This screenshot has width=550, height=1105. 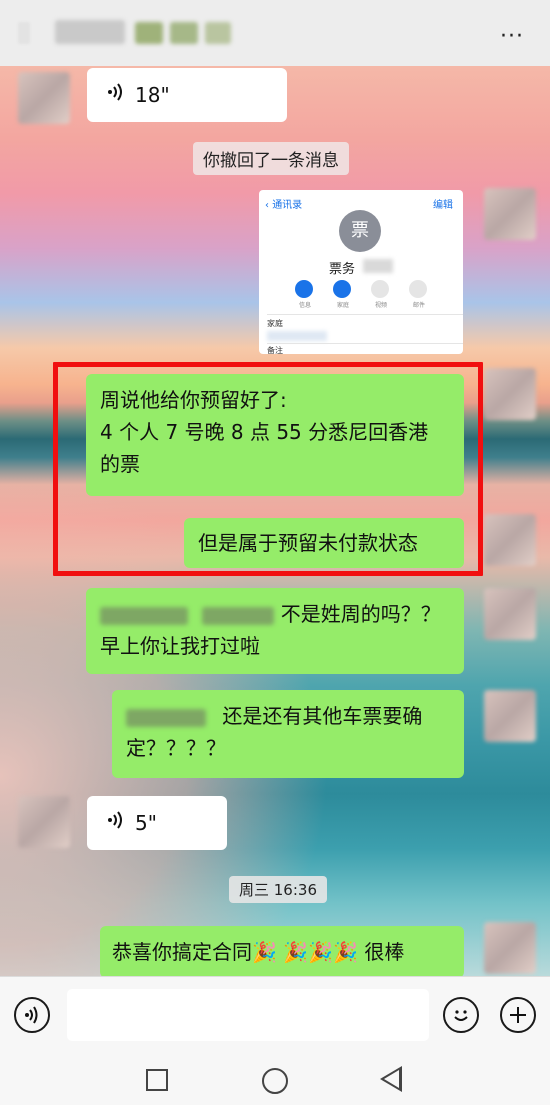 What do you see at coordinates (381, 305) in the screenshot?
I see `contact-action-label: 视频` at bounding box center [381, 305].